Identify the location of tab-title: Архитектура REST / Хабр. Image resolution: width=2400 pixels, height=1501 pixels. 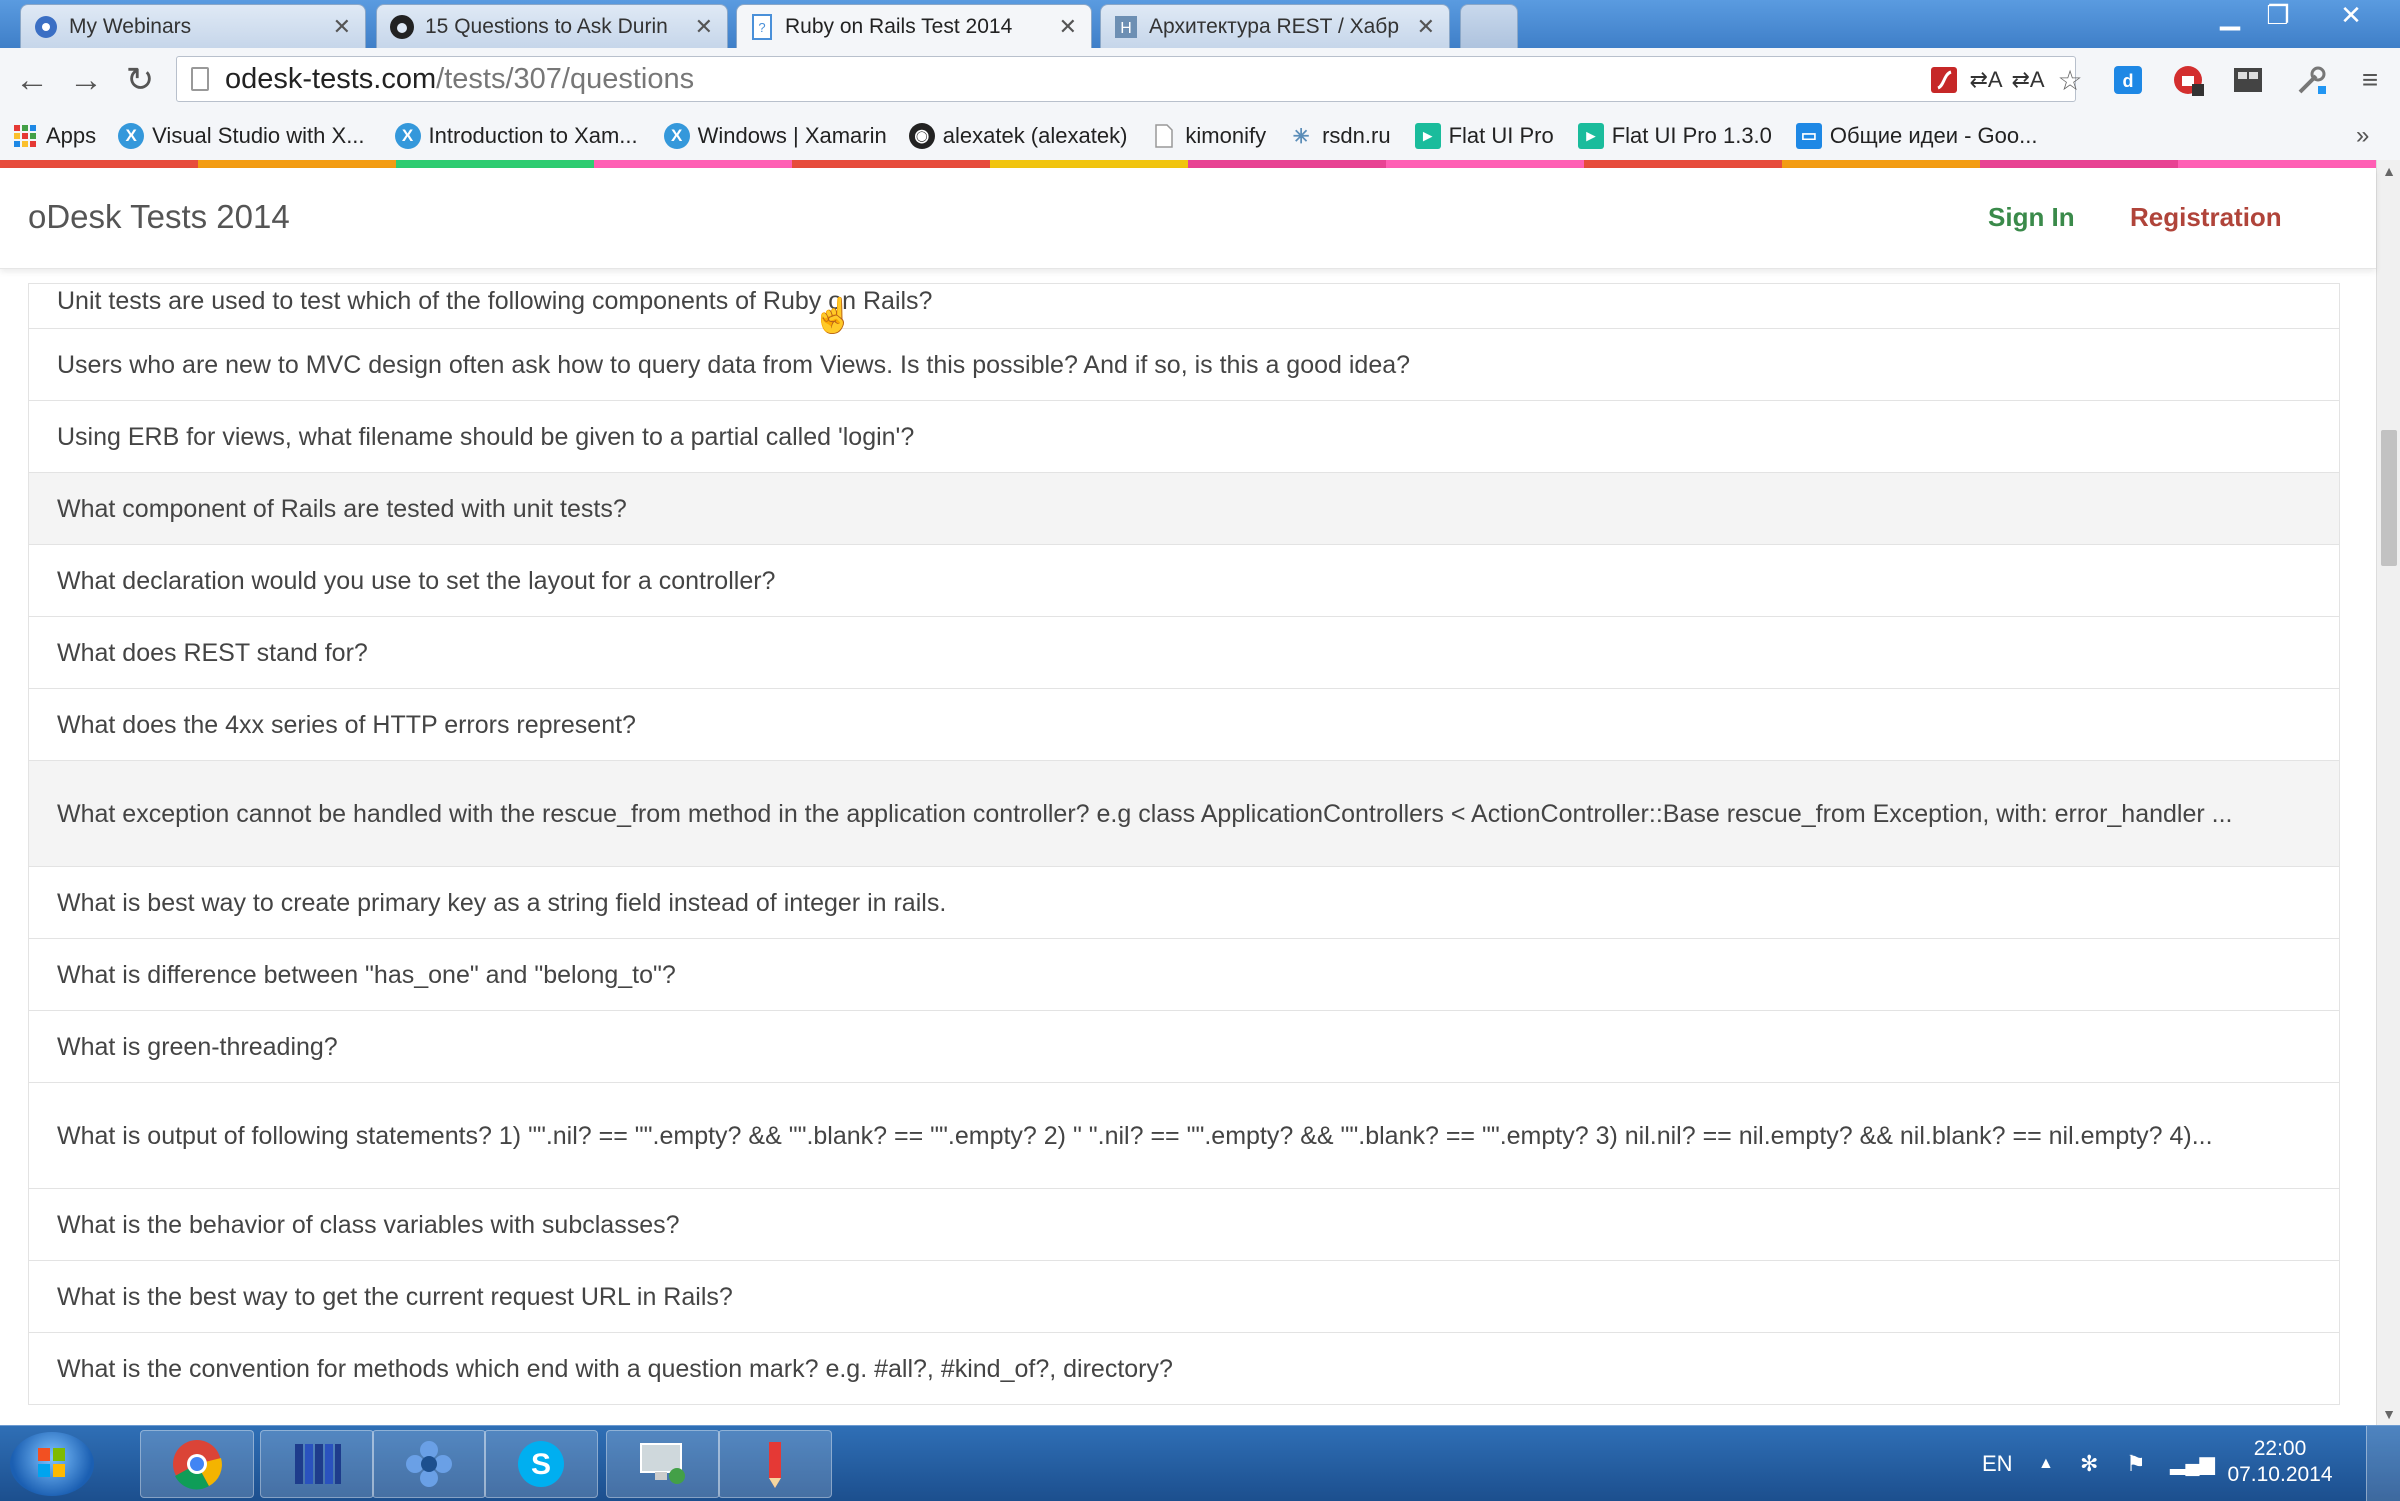
(1274, 26).